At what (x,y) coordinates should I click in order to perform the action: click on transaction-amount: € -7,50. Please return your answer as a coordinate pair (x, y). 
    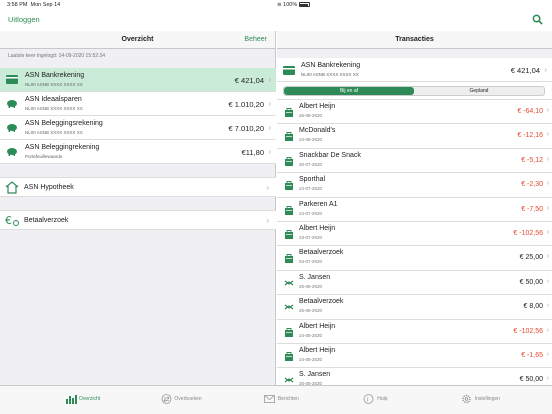
    Looking at the image, I should click on (532, 209).